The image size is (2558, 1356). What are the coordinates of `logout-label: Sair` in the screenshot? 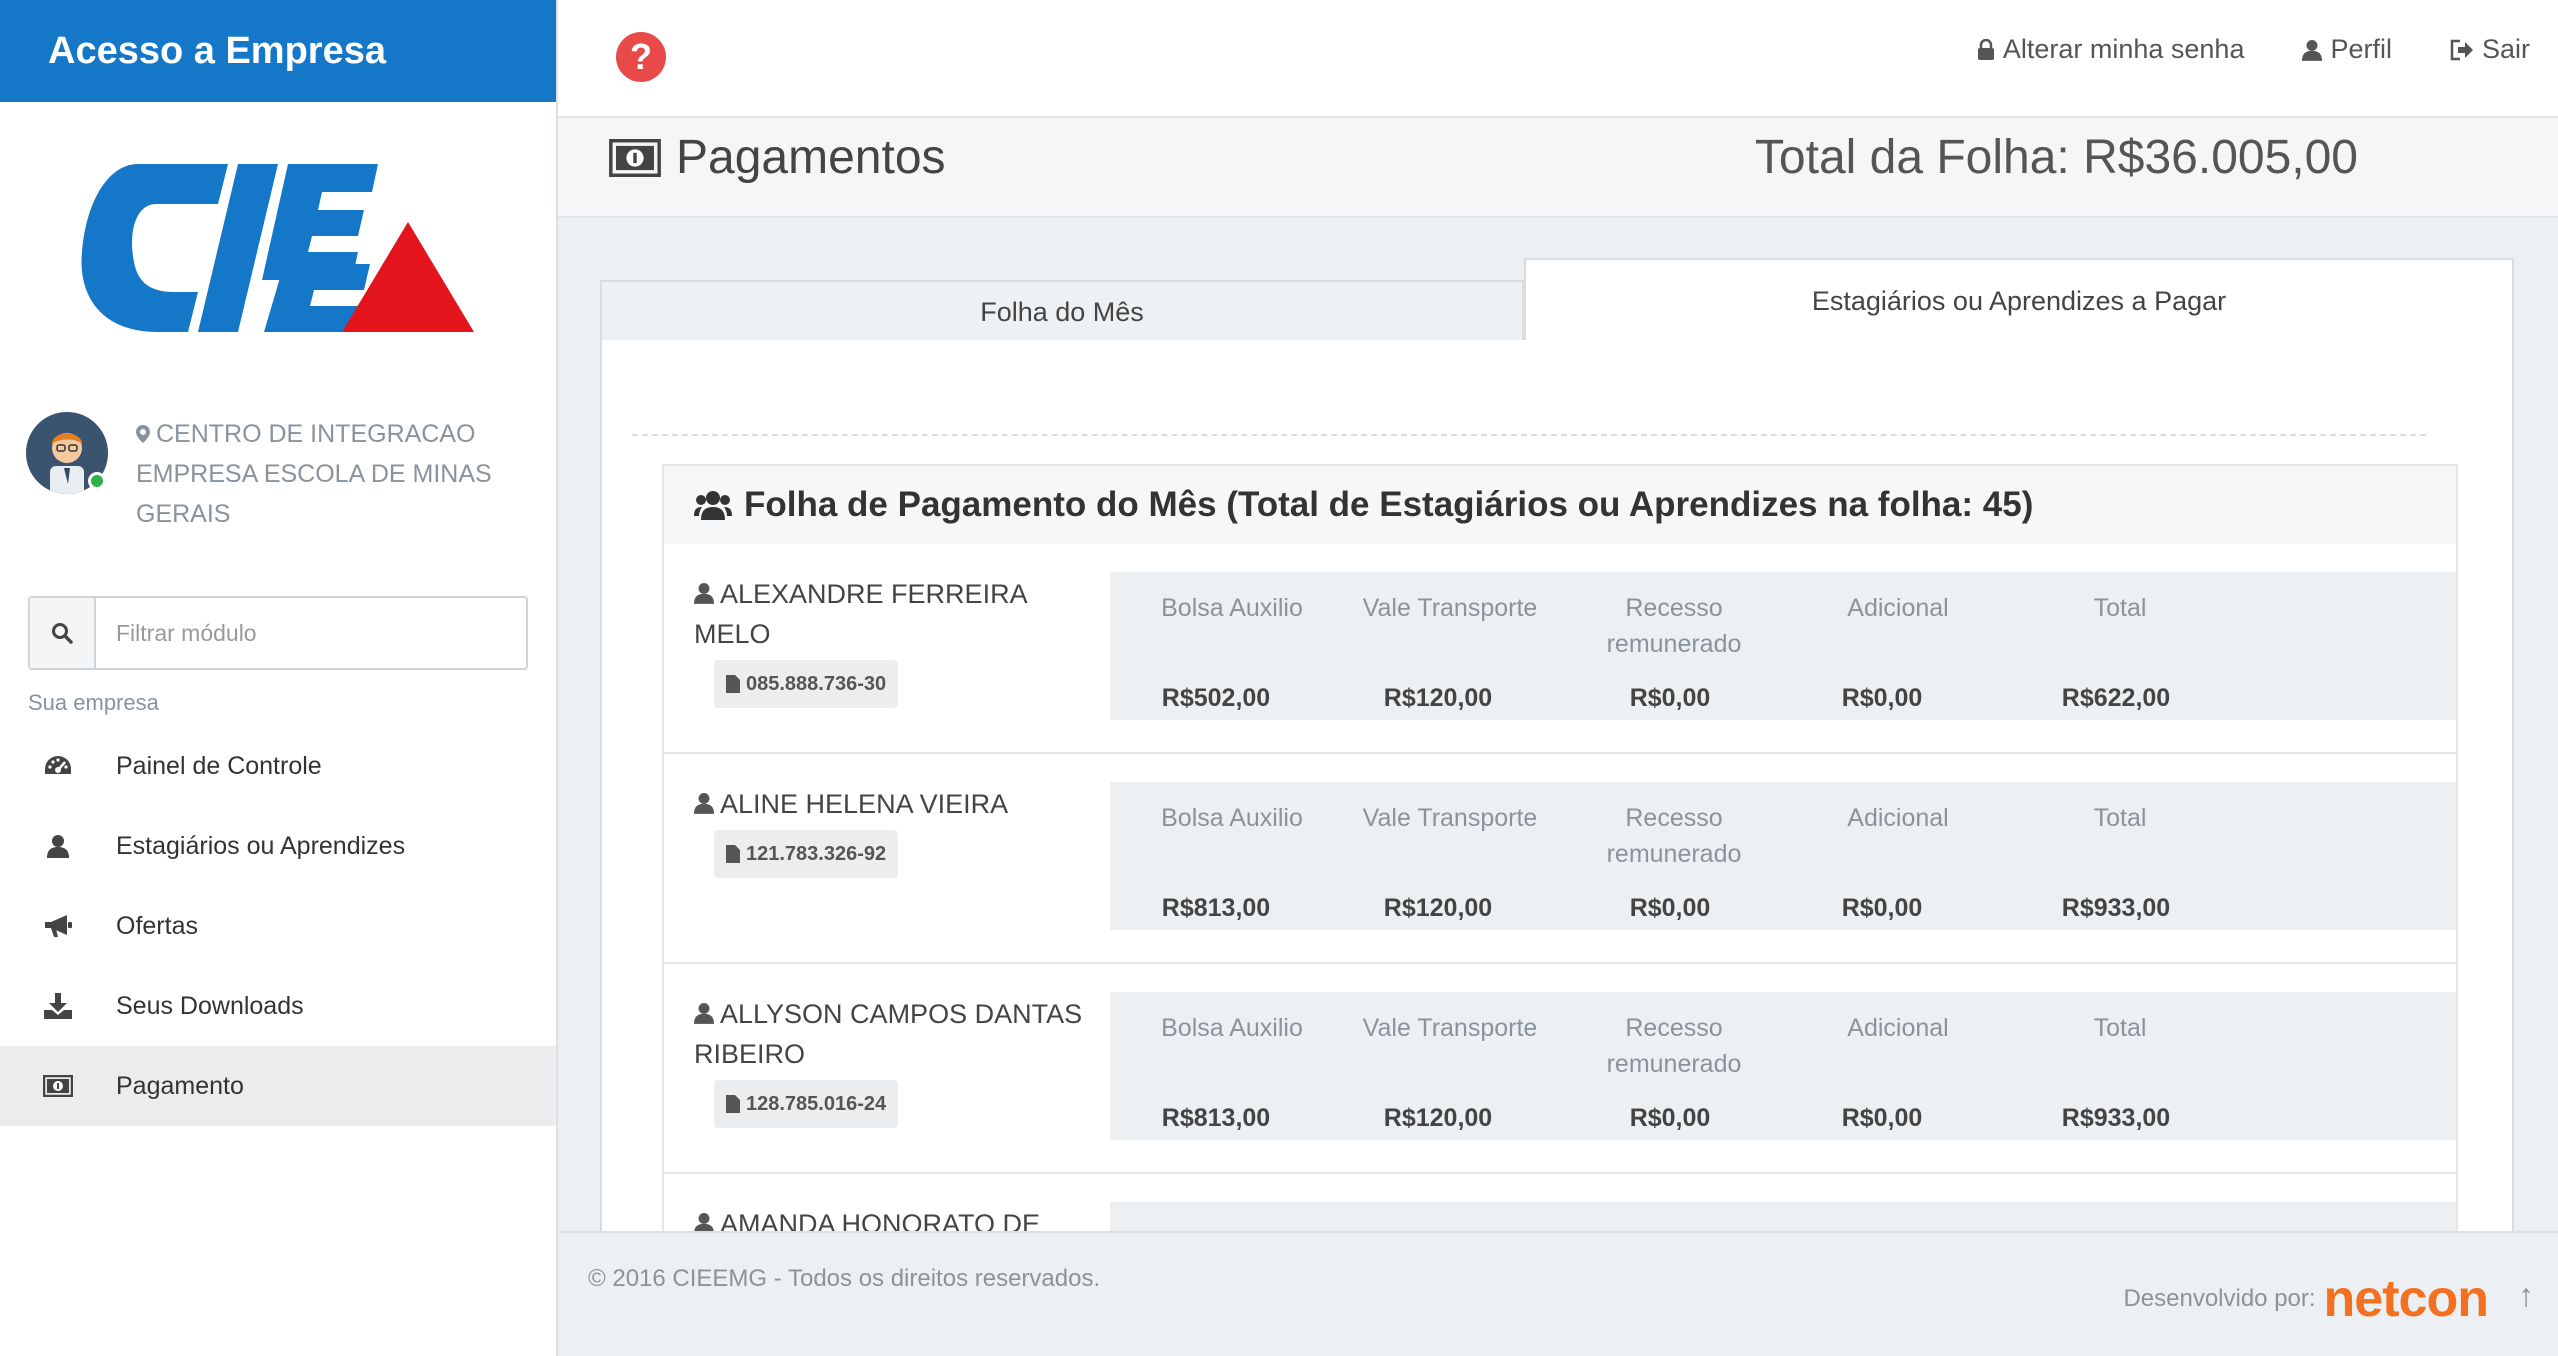 It's located at (2505, 49).